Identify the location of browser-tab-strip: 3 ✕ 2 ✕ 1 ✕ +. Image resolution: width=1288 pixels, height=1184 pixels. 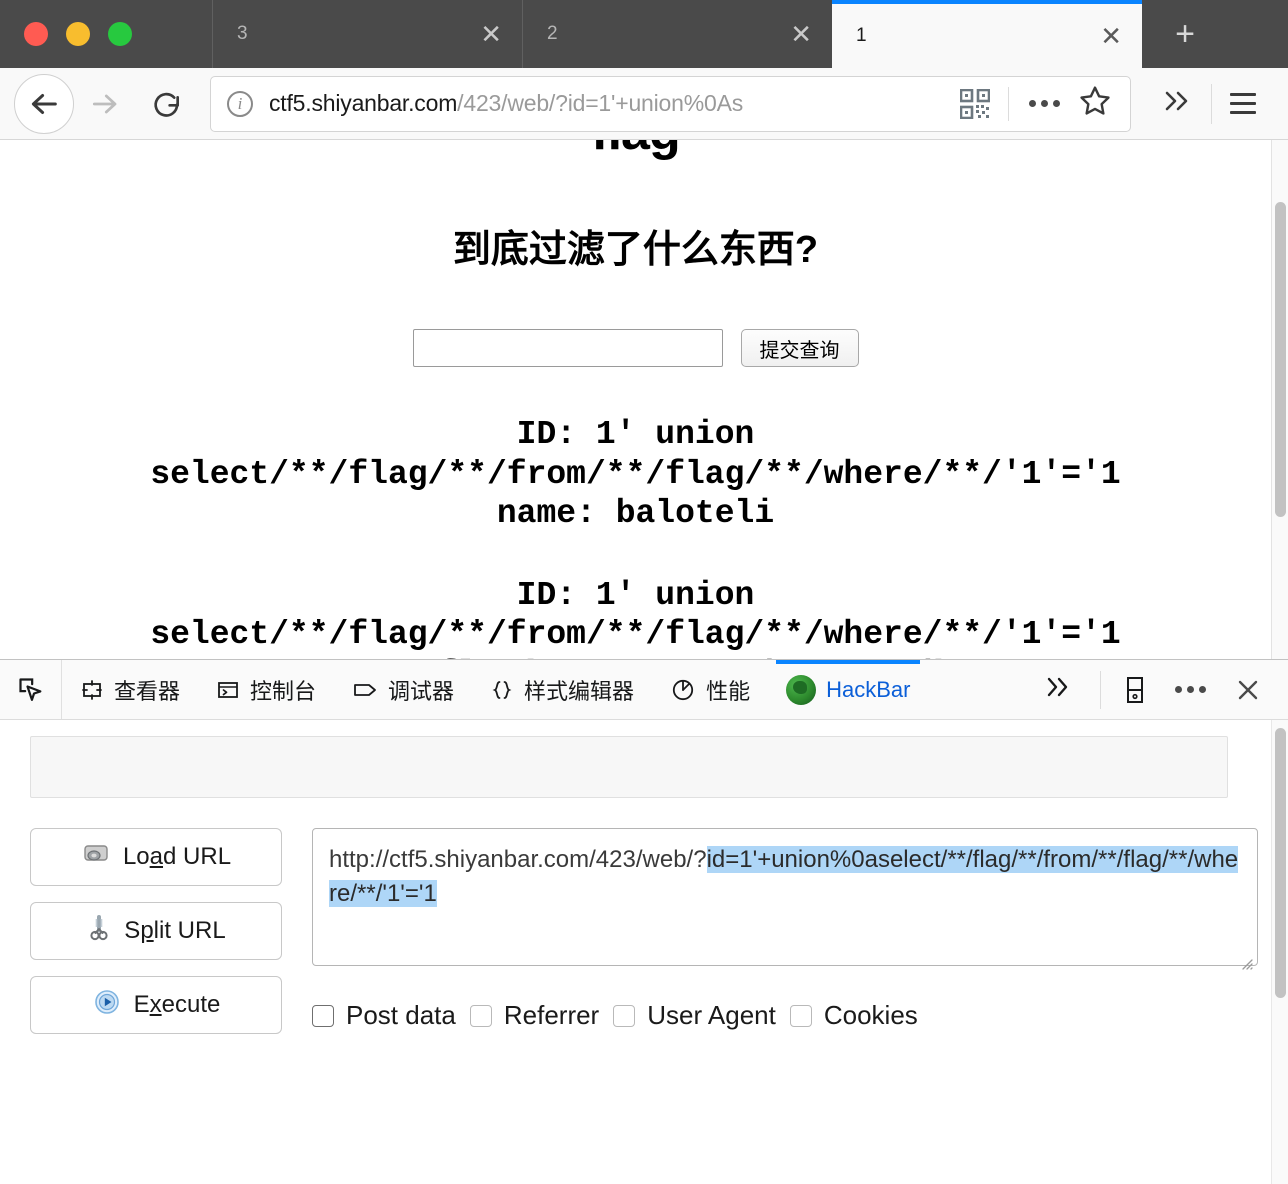
(644, 34).